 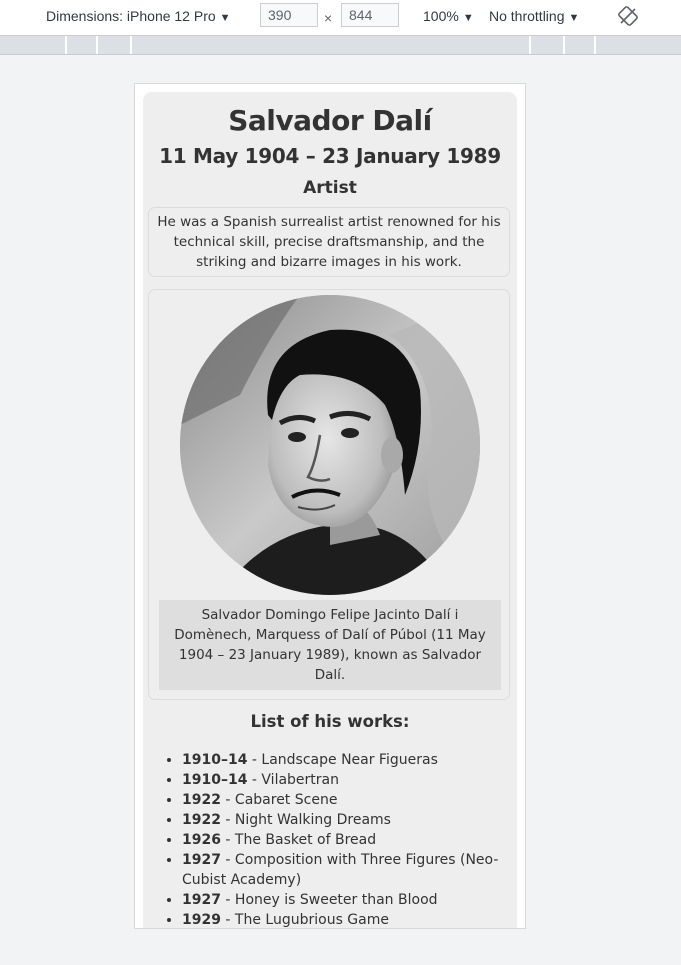 What do you see at coordinates (279, 800) in the screenshot?
I see `work-title: - Cabaret Scene` at bounding box center [279, 800].